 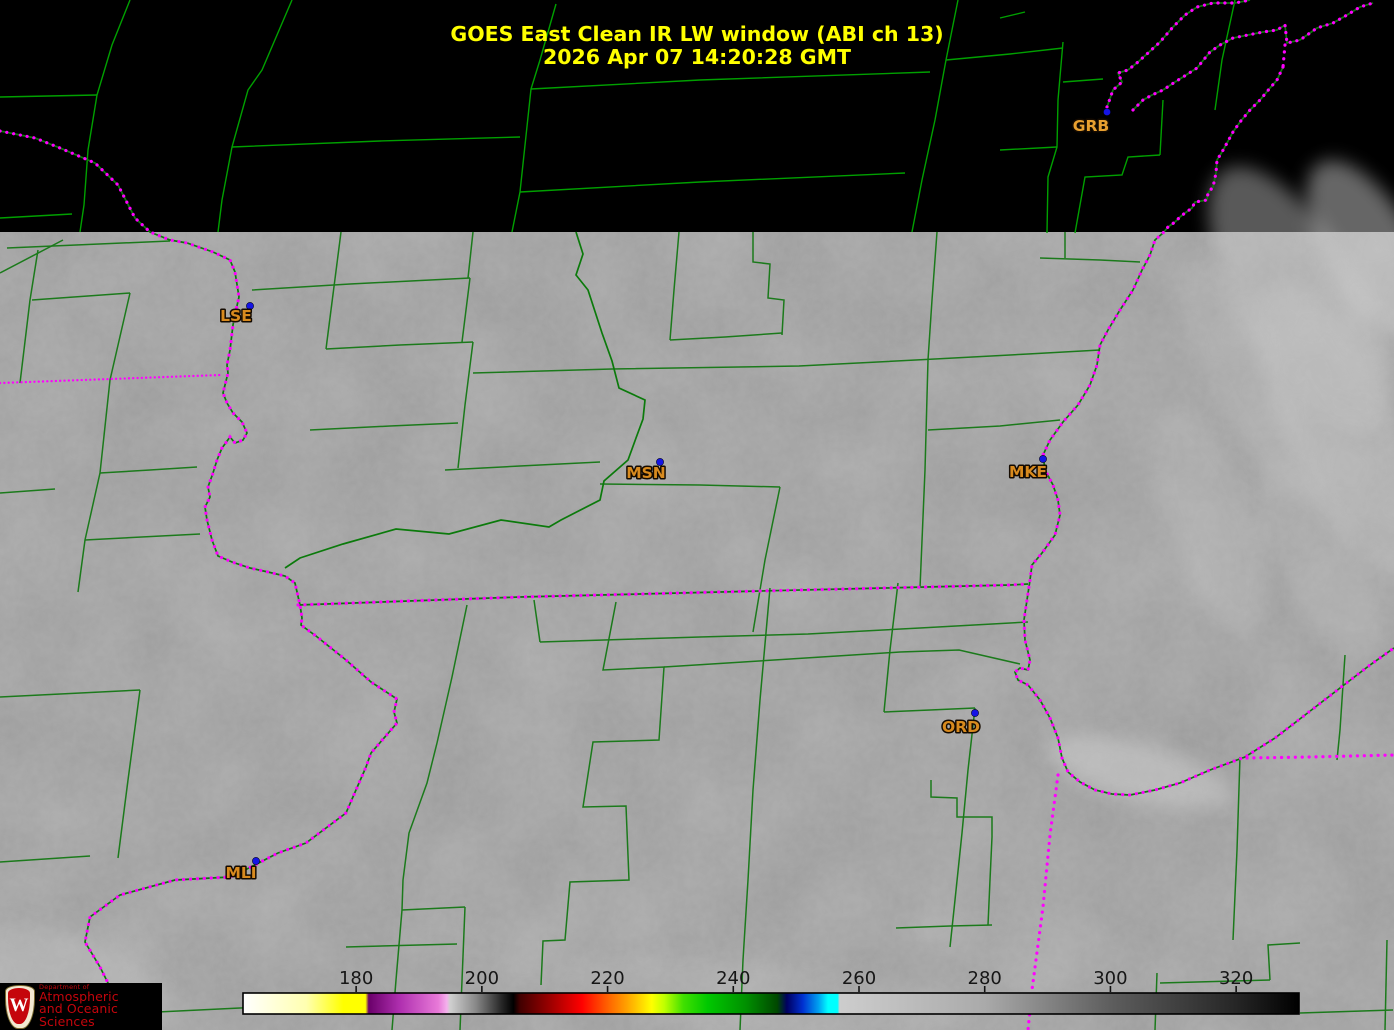 What do you see at coordinates (975, 713) in the screenshot?
I see `city-marker-ORD` at bounding box center [975, 713].